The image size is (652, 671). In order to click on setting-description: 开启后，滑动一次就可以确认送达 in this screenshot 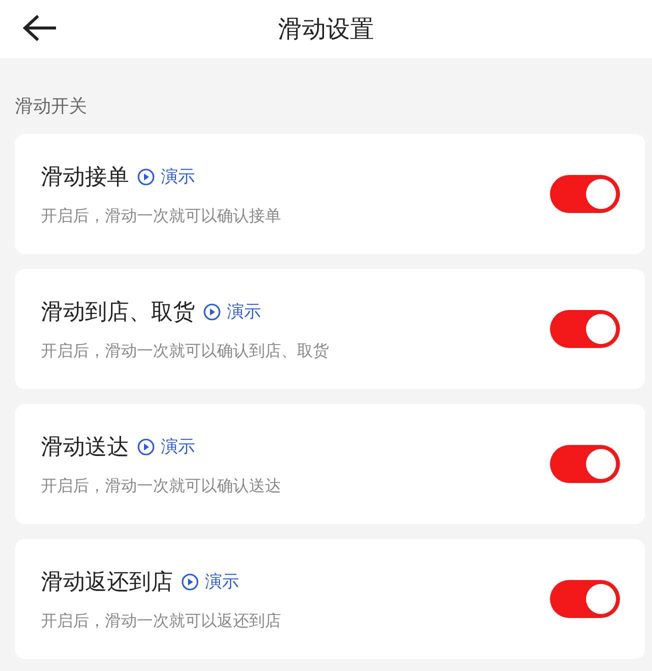, I will do `click(161, 486)`.